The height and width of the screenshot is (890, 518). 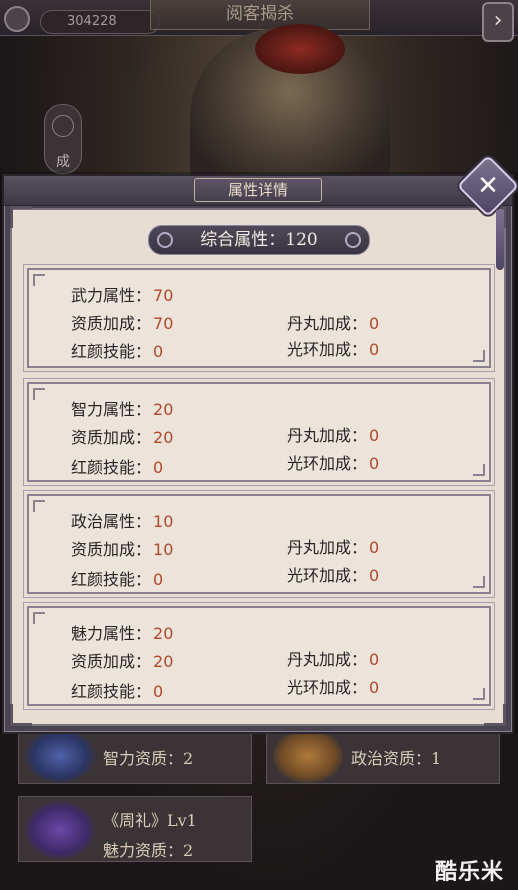 I want to click on modal-title: 属性详情, so click(x=258, y=190).